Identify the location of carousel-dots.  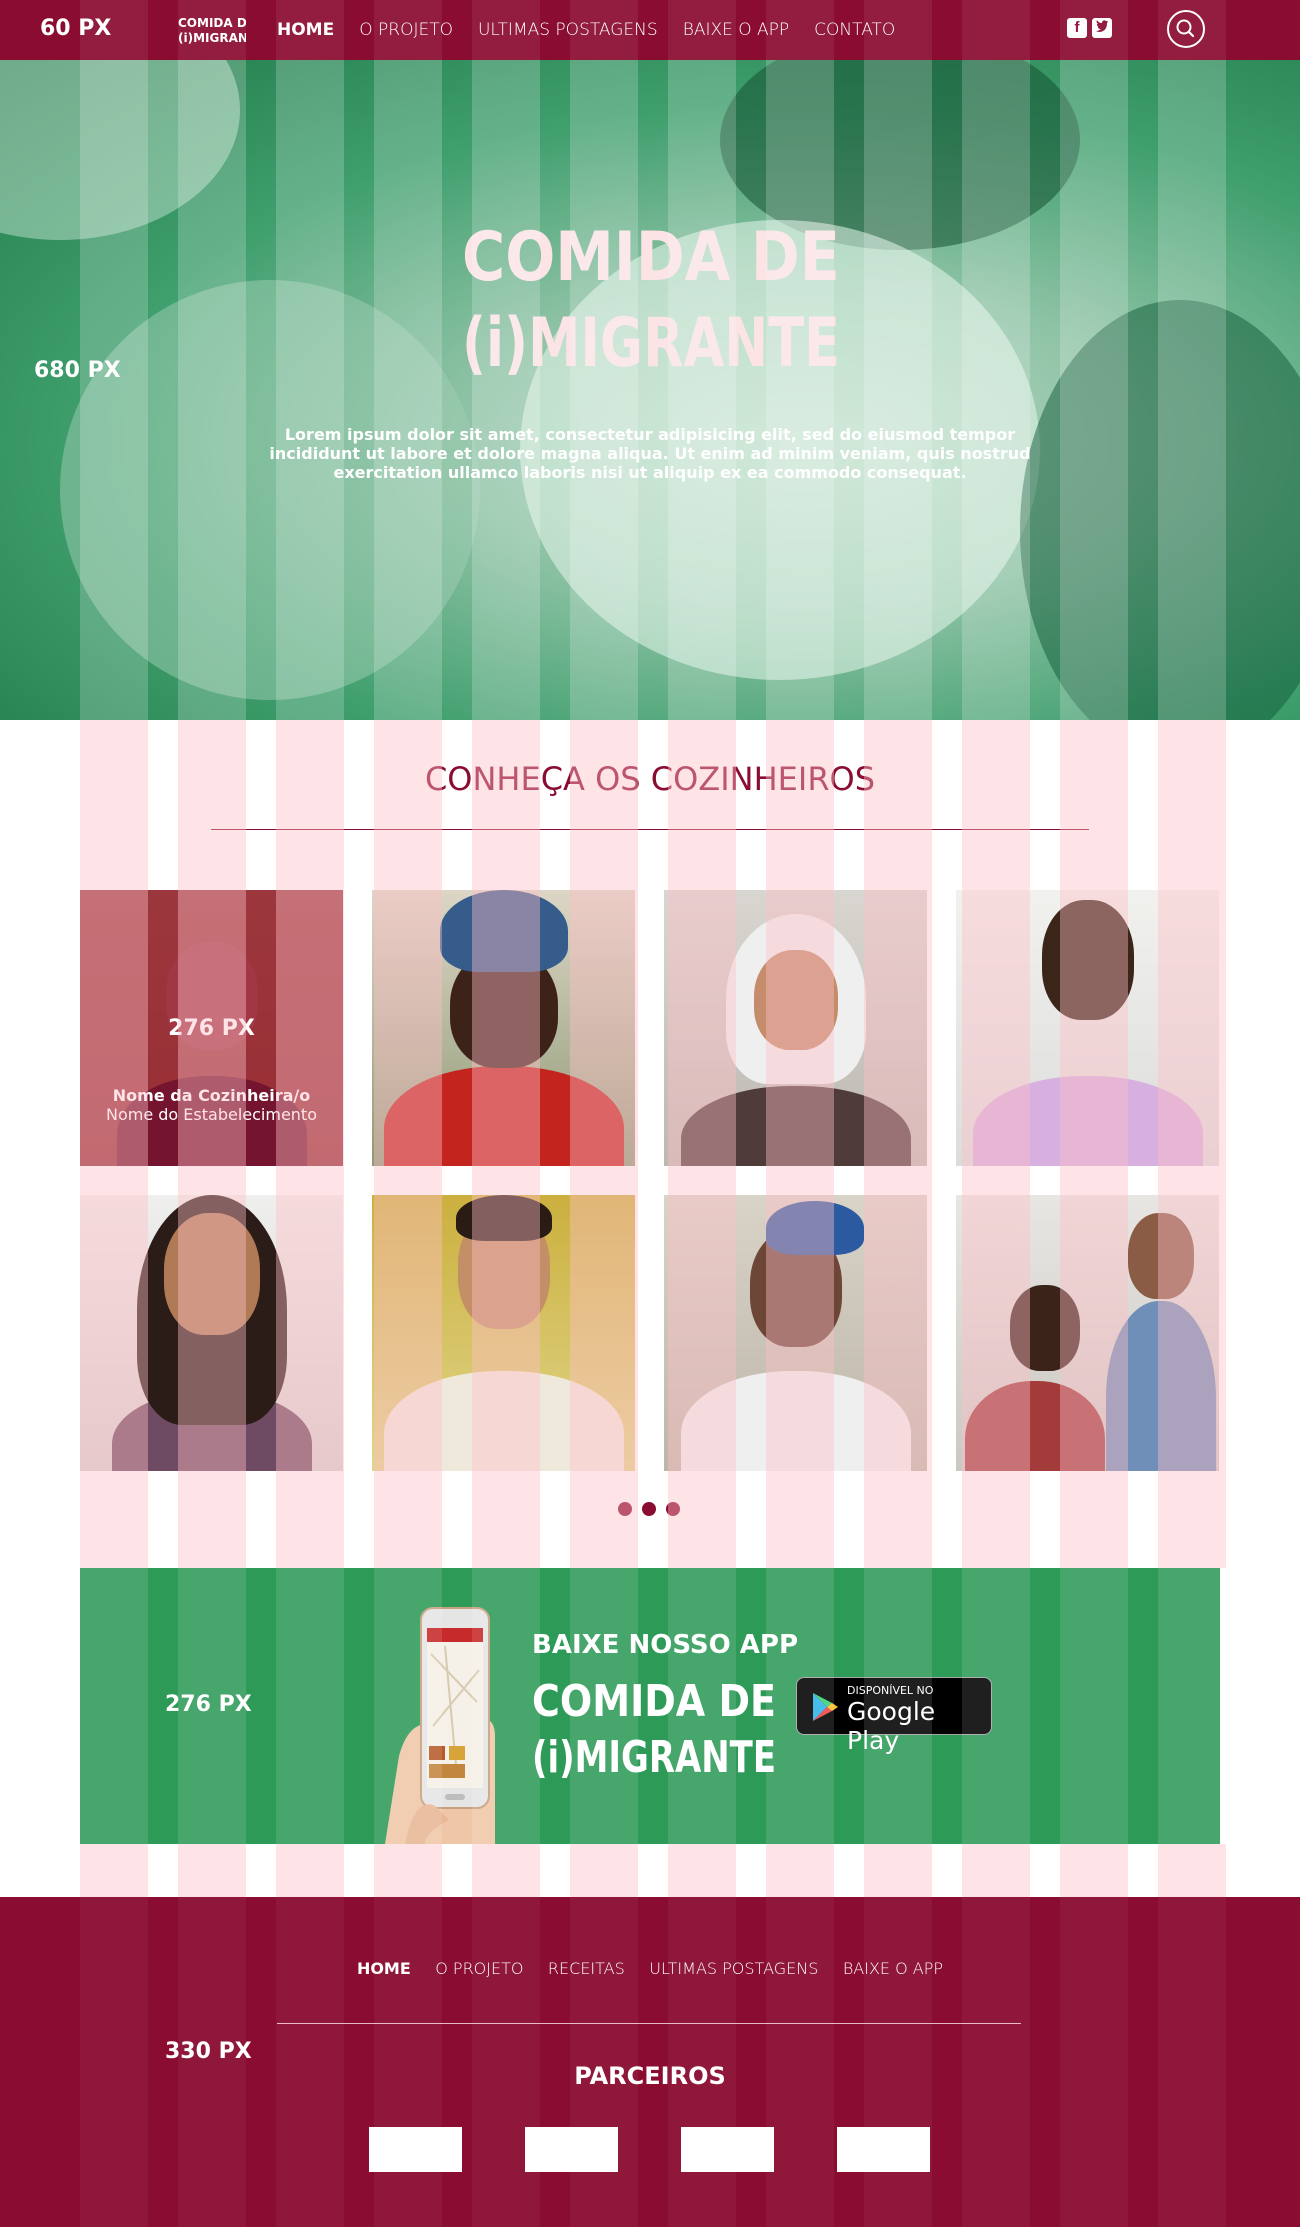
(649, 1509).